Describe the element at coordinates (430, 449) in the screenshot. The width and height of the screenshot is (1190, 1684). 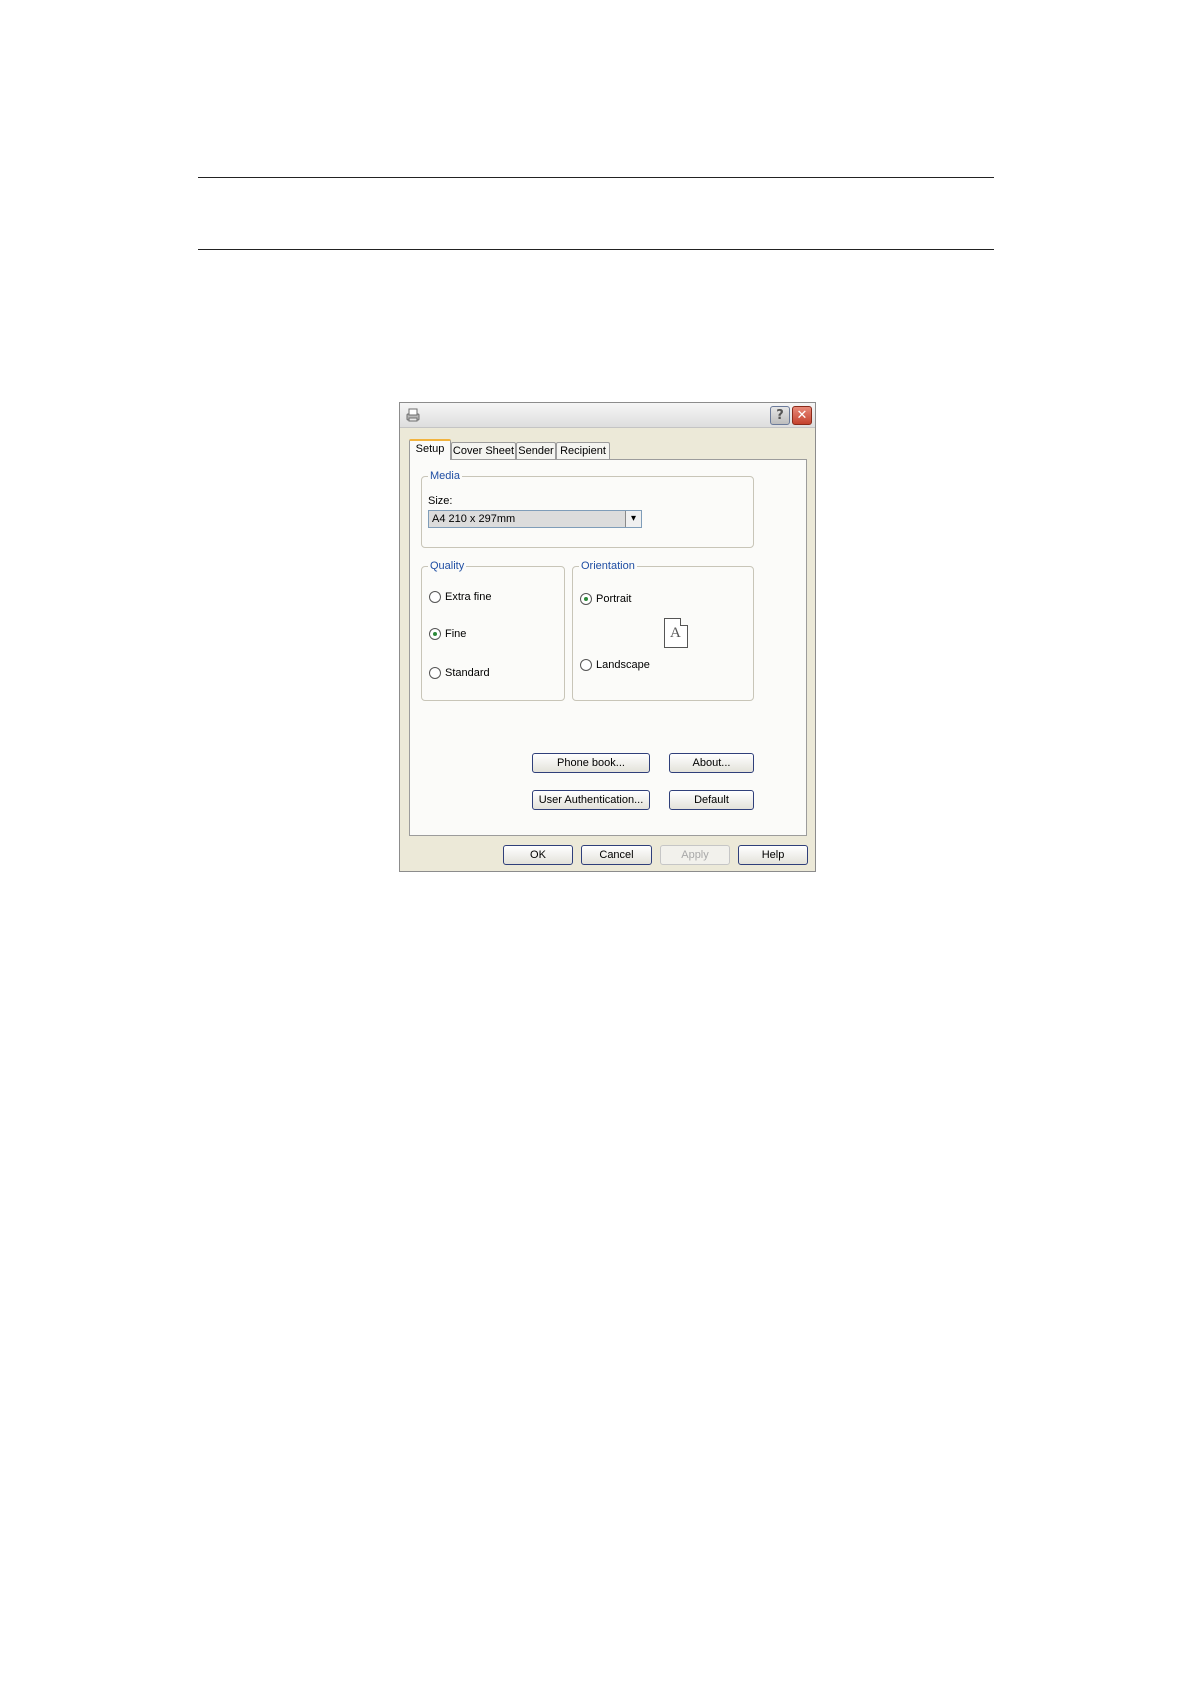
I see `tab-setup: Setup` at that location.